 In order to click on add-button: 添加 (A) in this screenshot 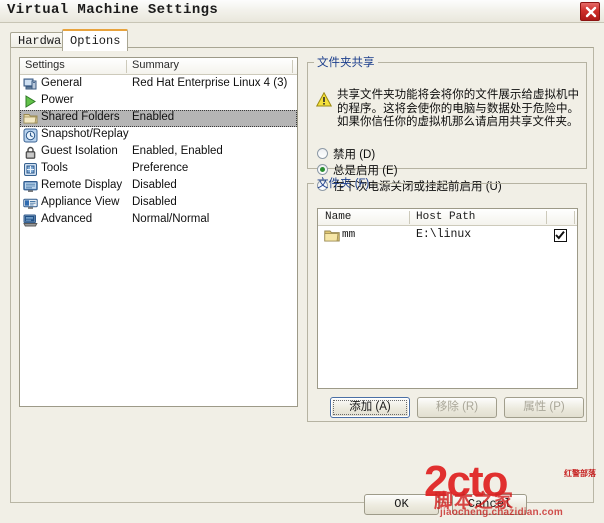, I will do `click(370, 407)`.